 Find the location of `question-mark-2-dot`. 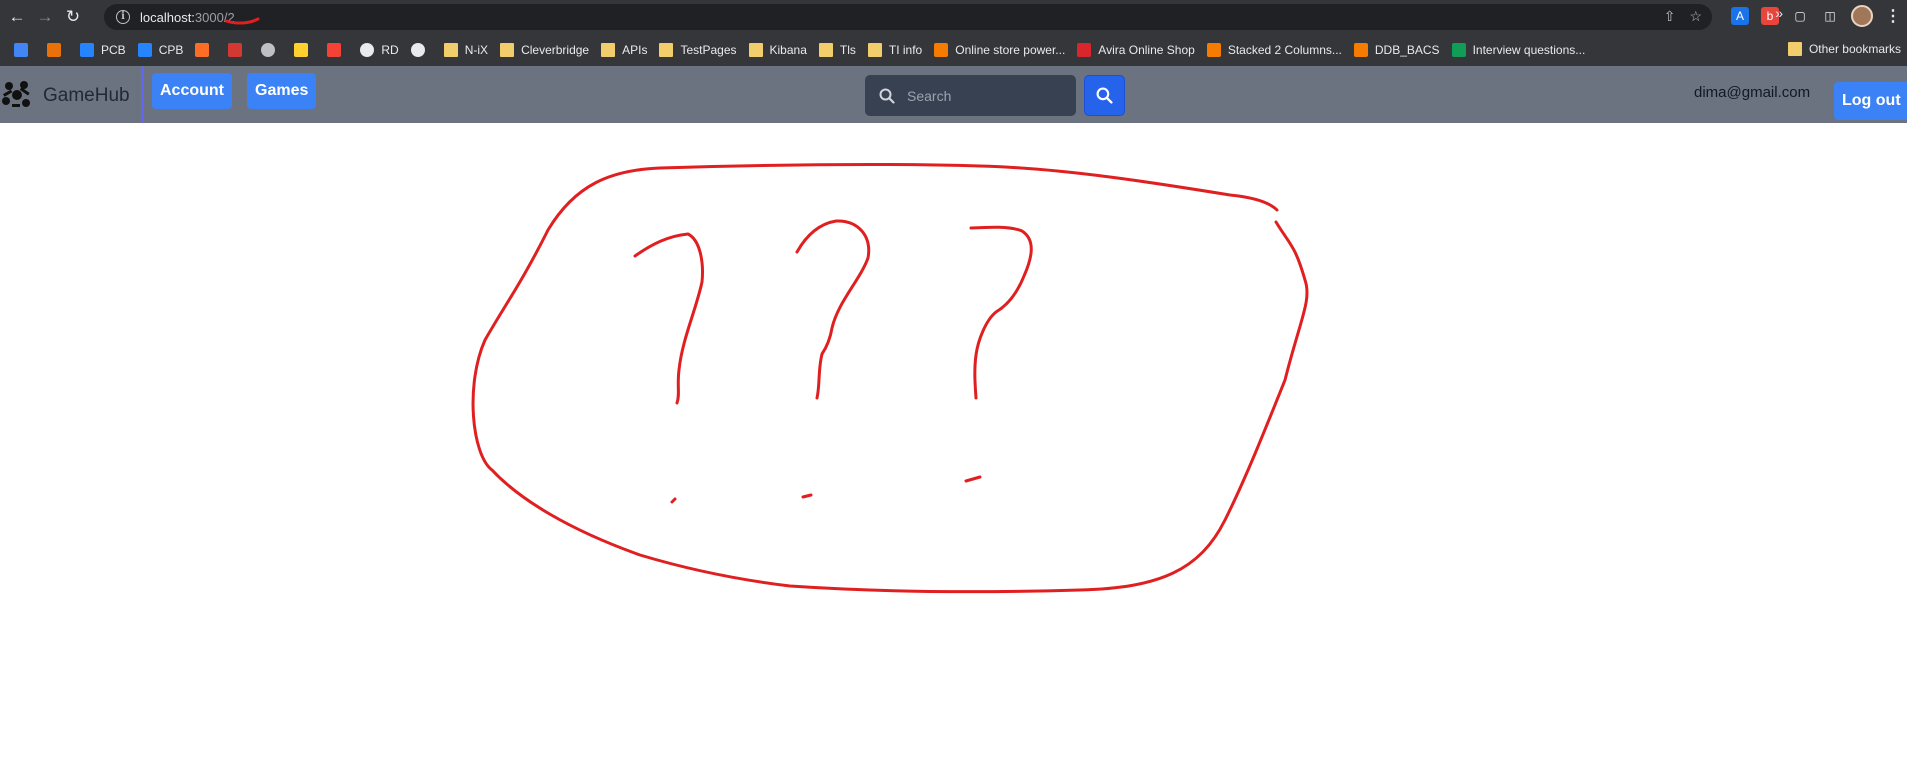

question-mark-2-dot is located at coordinates (807, 496).